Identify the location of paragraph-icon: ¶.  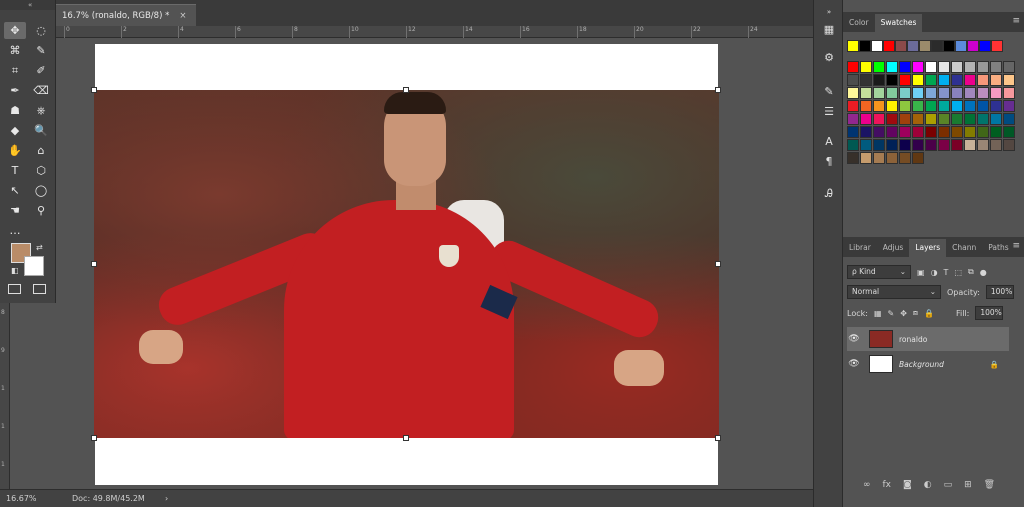
(829, 162).